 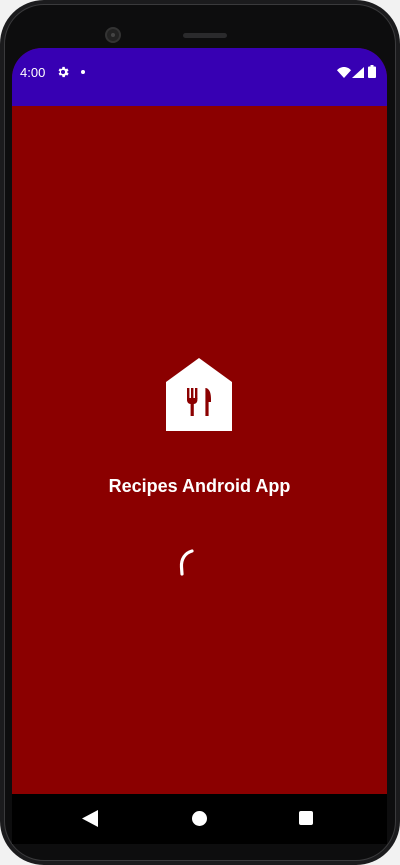 What do you see at coordinates (205, 35) in the screenshot?
I see `earpiece-speaker` at bounding box center [205, 35].